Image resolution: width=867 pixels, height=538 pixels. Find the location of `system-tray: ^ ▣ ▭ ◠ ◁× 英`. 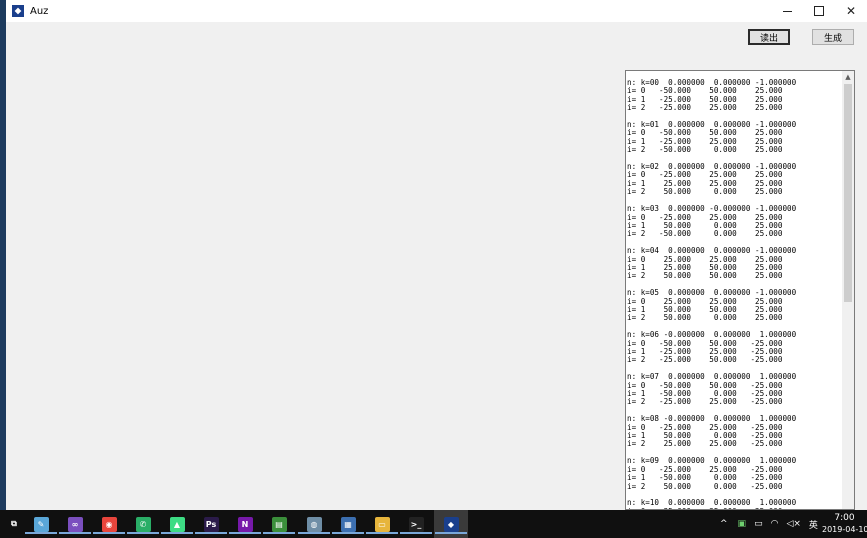

system-tray: ^ ▣ ▭ ◠ ◁× 英 is located at coordinates (769, 524).